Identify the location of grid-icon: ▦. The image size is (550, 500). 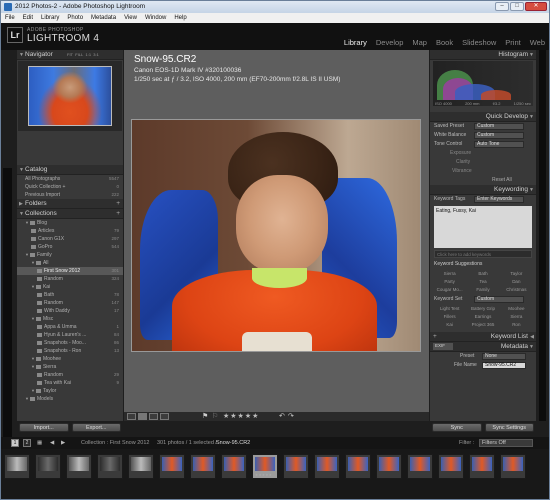
(39, 443).